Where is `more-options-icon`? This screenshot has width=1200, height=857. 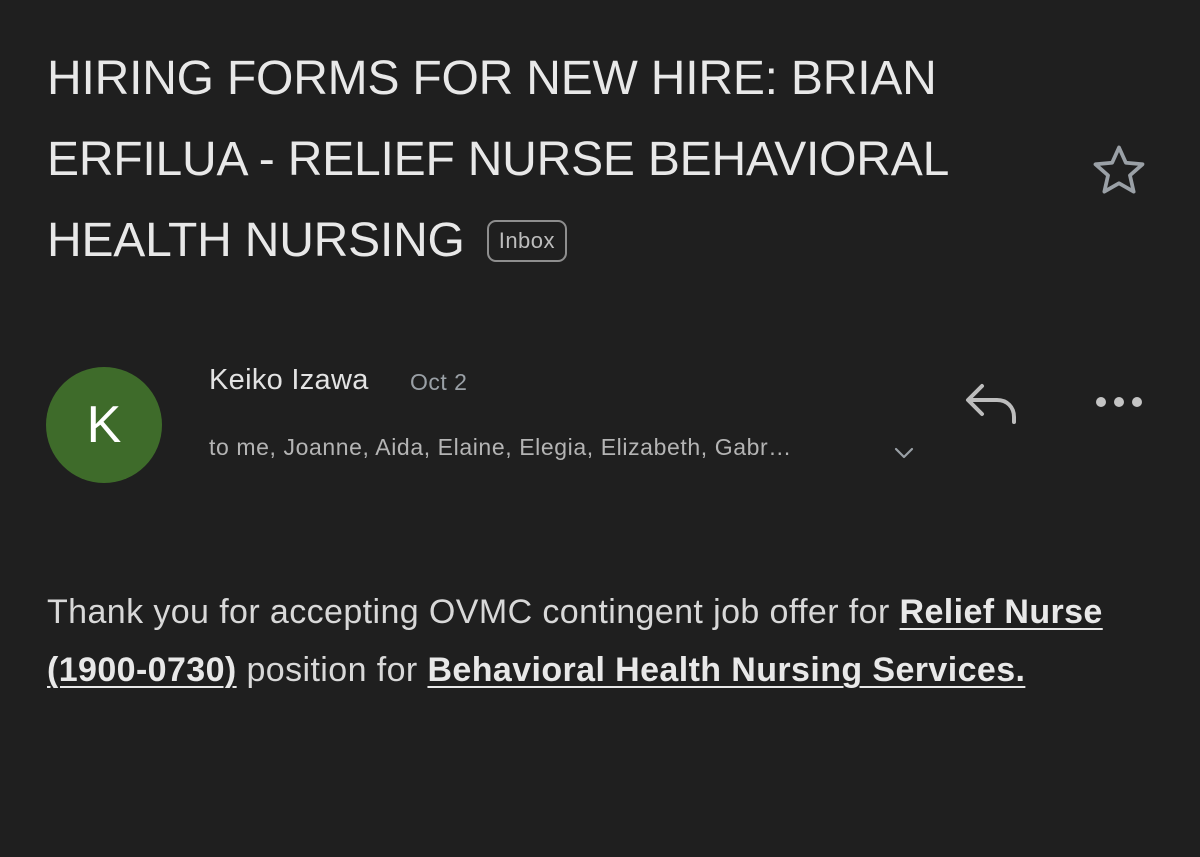 more-options-icon is located at coordinates (1119, 402).